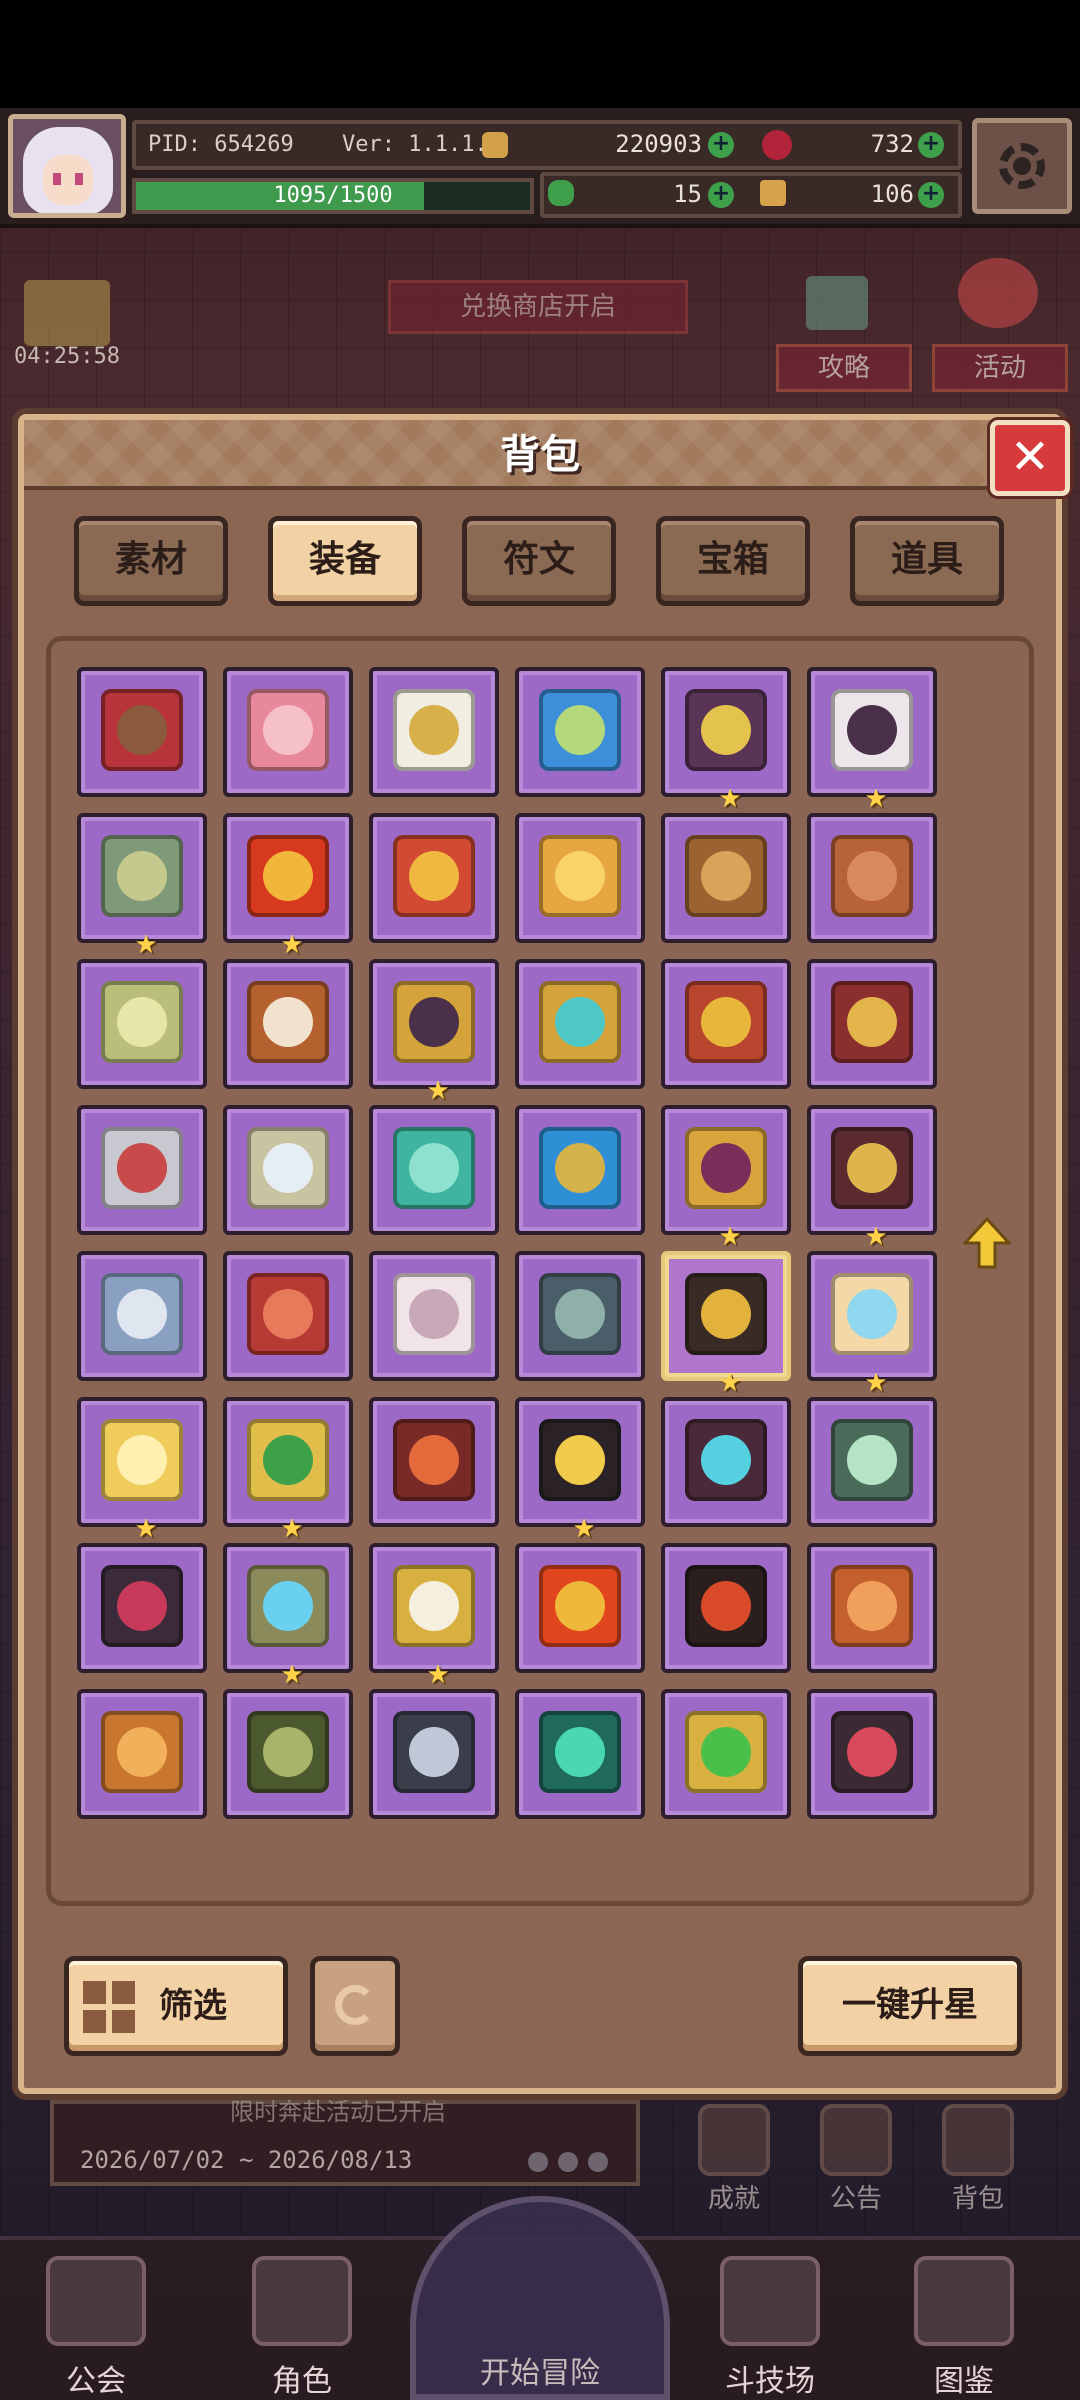 The image size is (1080, 2400). Describe the element at coordinates (721, 145) in the screenshot. I see `add-gold-plus-icon: +` at that location.